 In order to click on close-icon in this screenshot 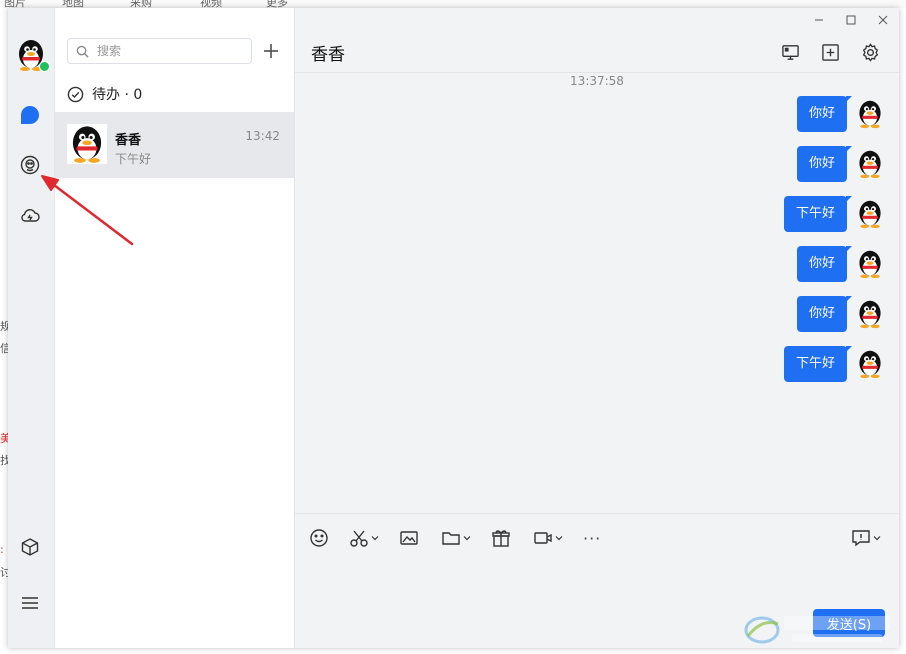, I will do `click(883, 20)`.